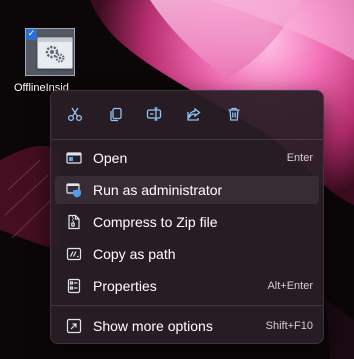 The height and width of the screenshot is (359, 354). I want to click on copy-path-icon, so click(74, 254).